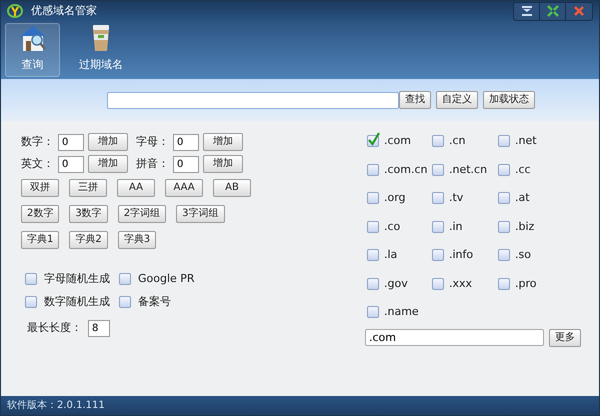 The height and width of the screenshot is (416, 600). Describe the element at coordinates (88, 188) in the screenshot. I see `pattern-button: 三拼` at that location.